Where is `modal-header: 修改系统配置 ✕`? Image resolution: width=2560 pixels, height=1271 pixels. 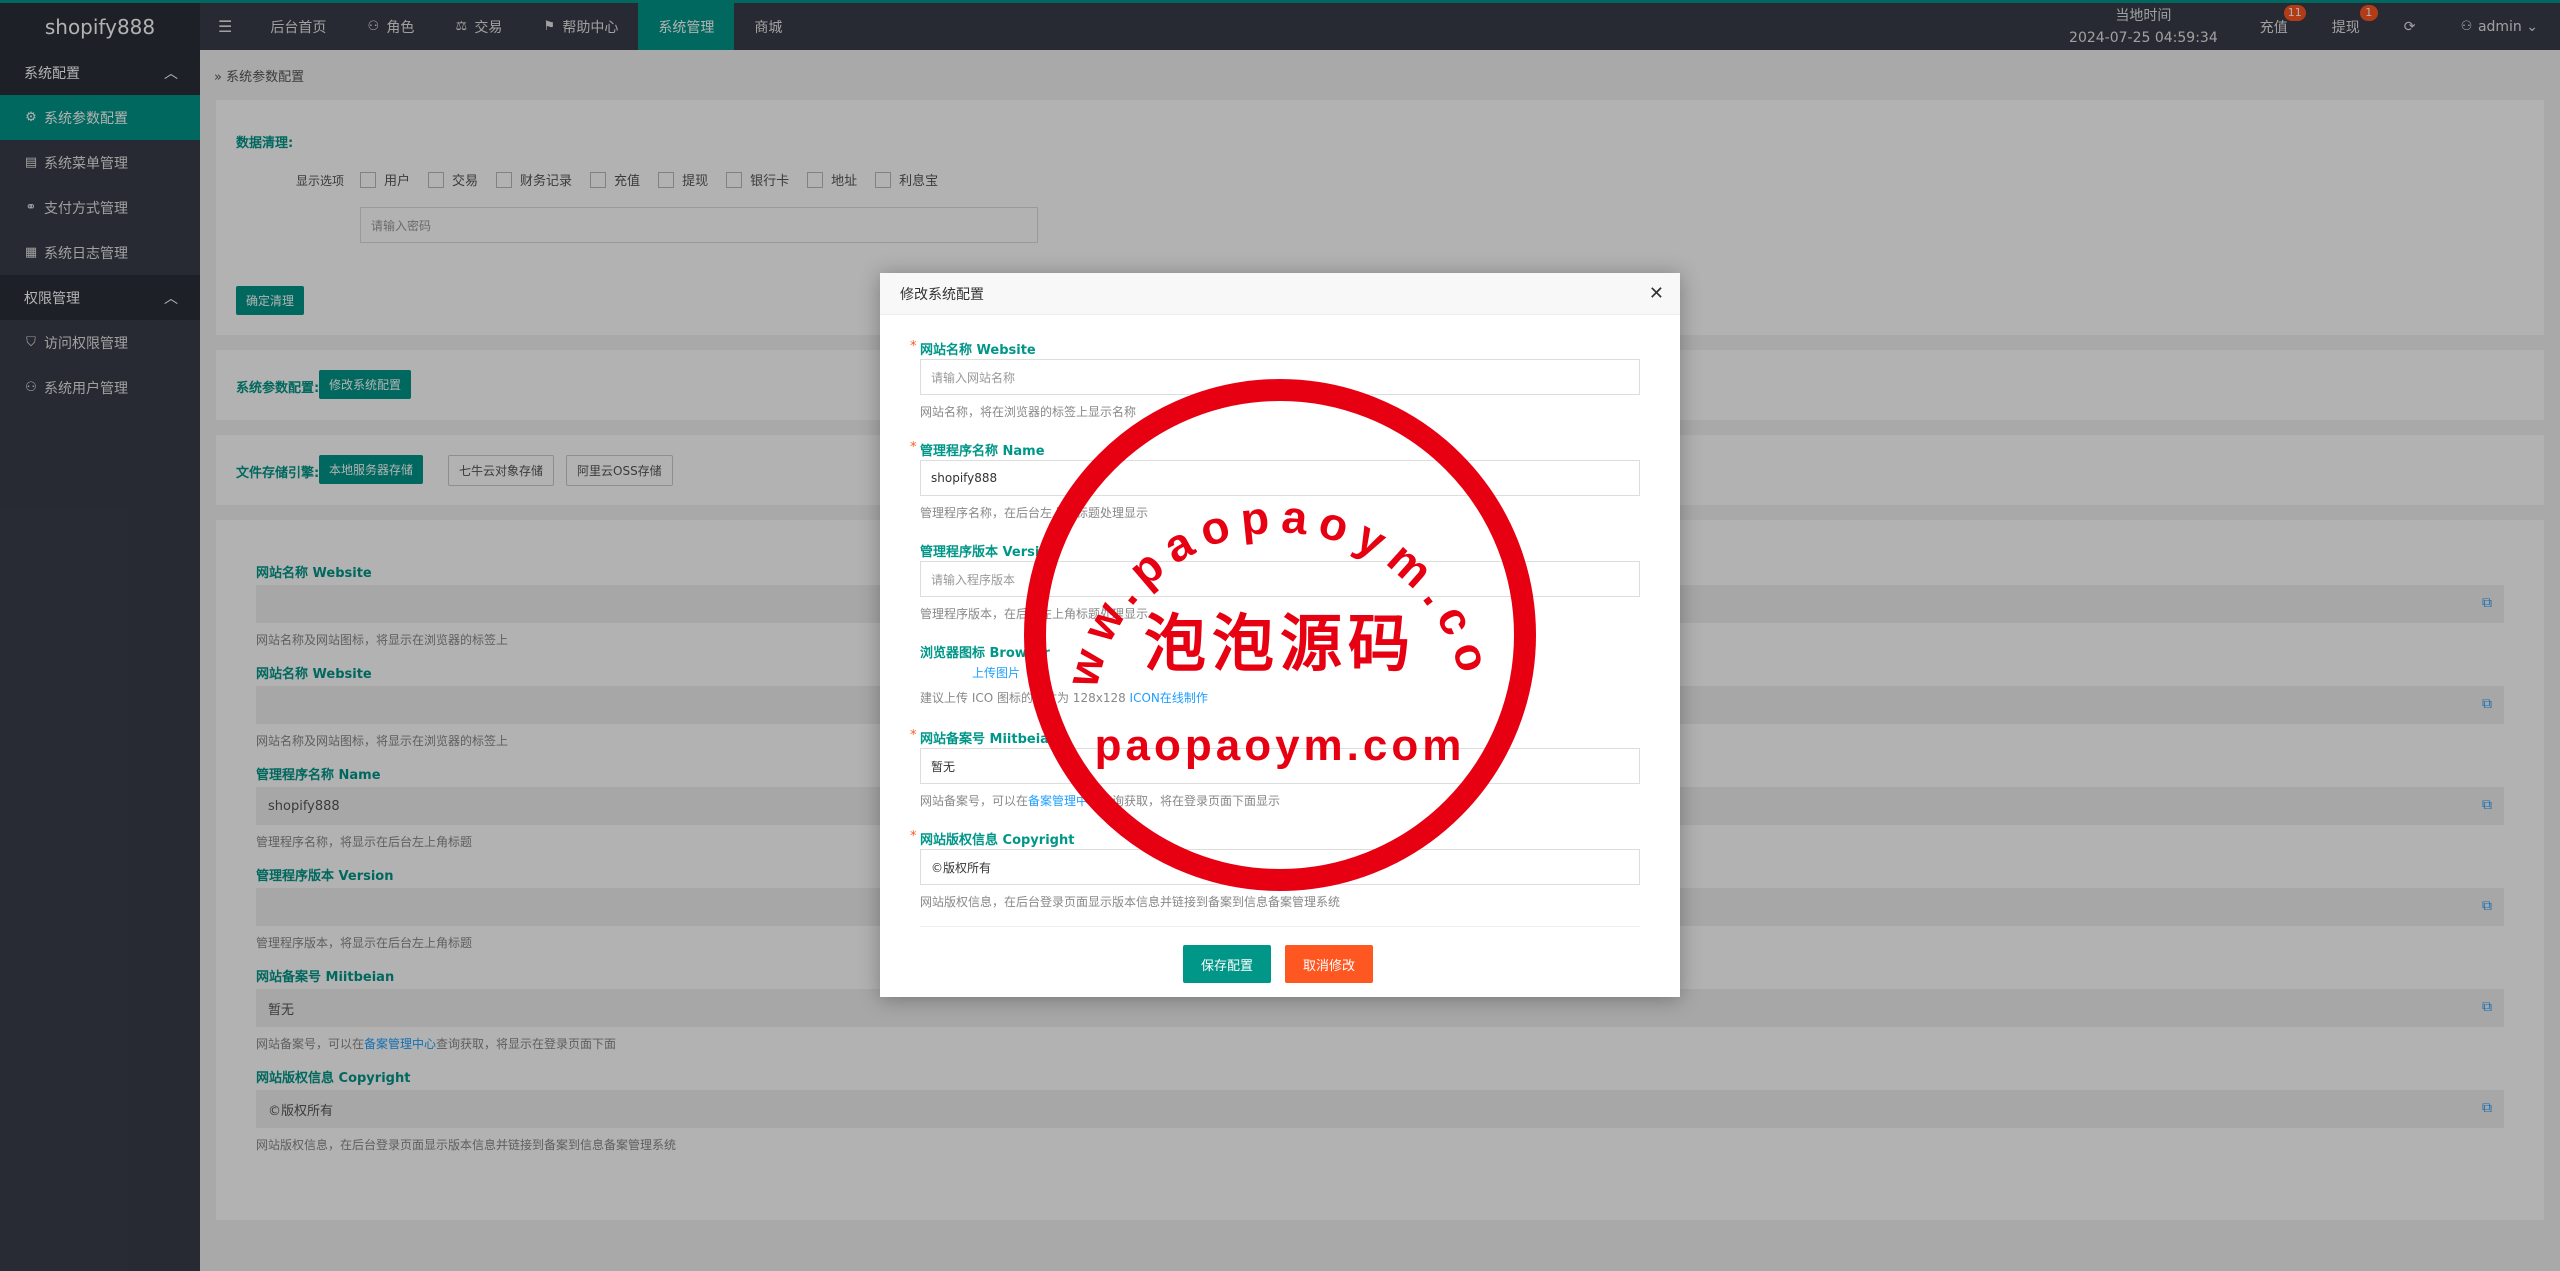 modal-header: 修改系统配置 ✕ is located at coordinates (1280, 294).